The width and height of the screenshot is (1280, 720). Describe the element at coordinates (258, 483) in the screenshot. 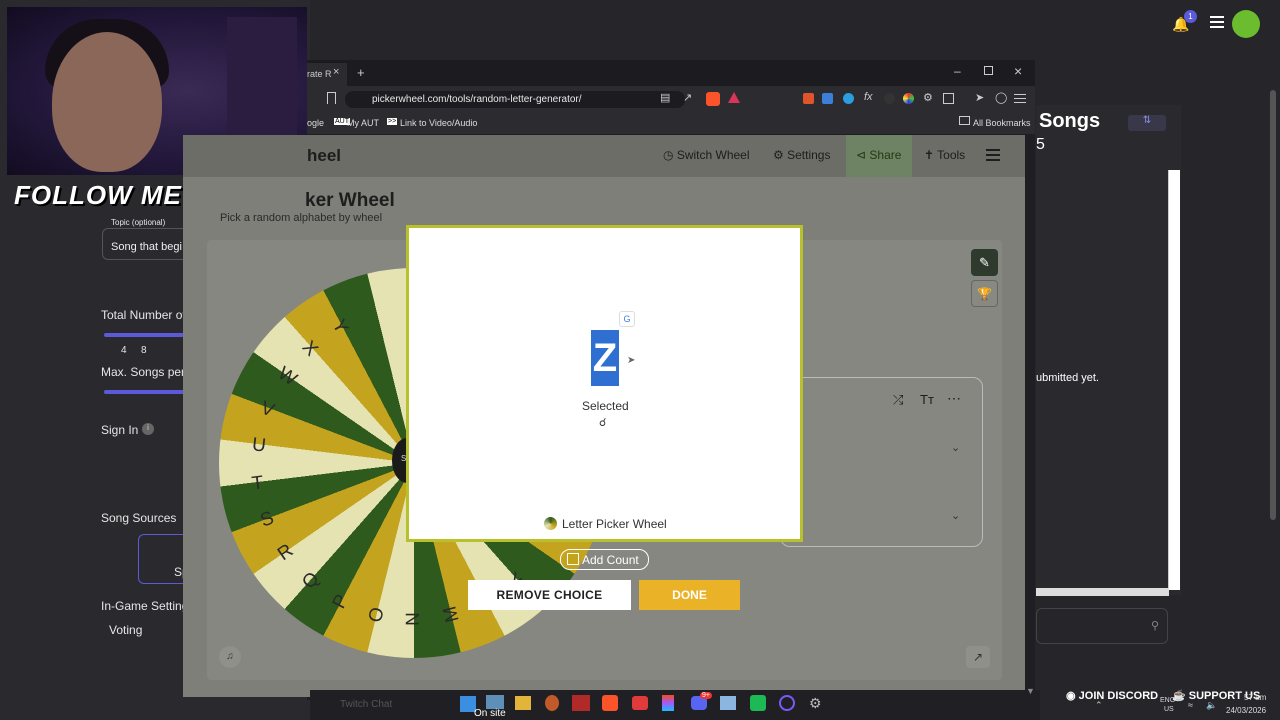

I see `wheel-letter: T` at that location.